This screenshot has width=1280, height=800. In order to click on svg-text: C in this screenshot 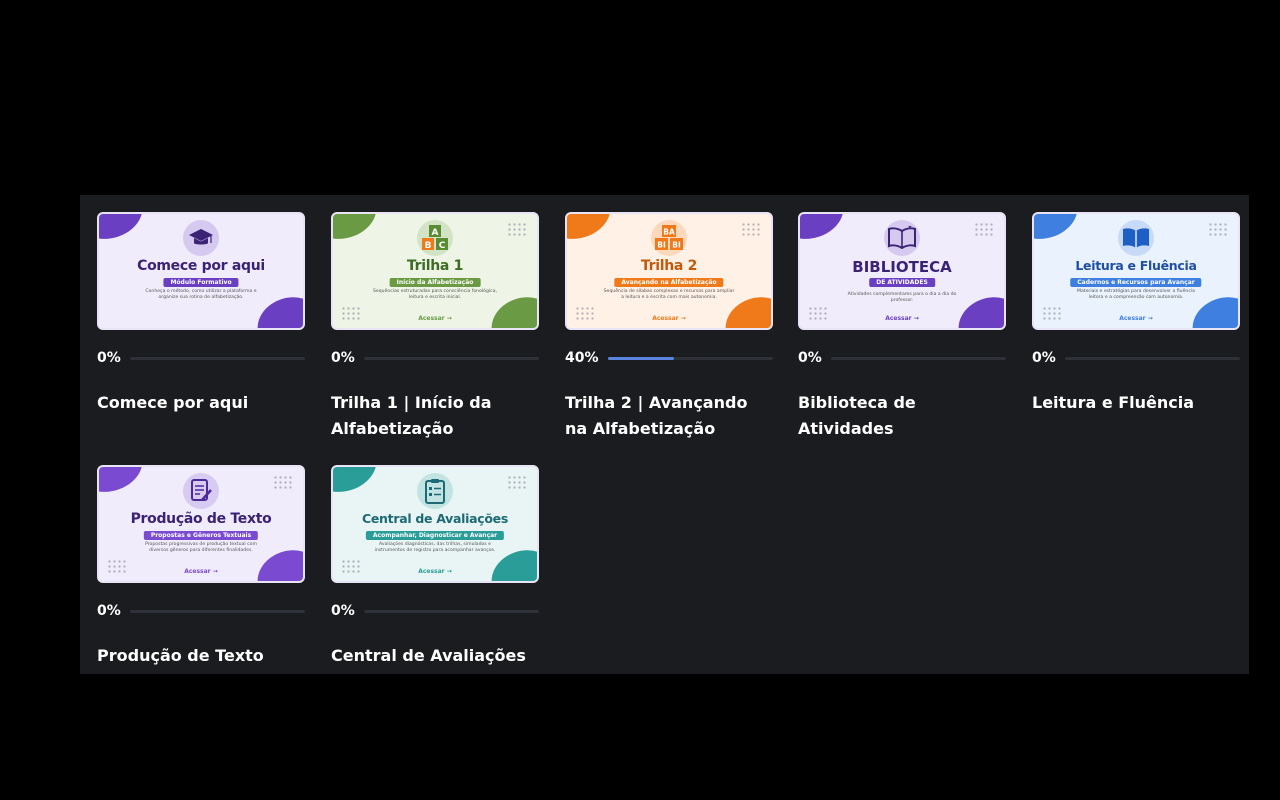, I will do `click(442, 246)`.